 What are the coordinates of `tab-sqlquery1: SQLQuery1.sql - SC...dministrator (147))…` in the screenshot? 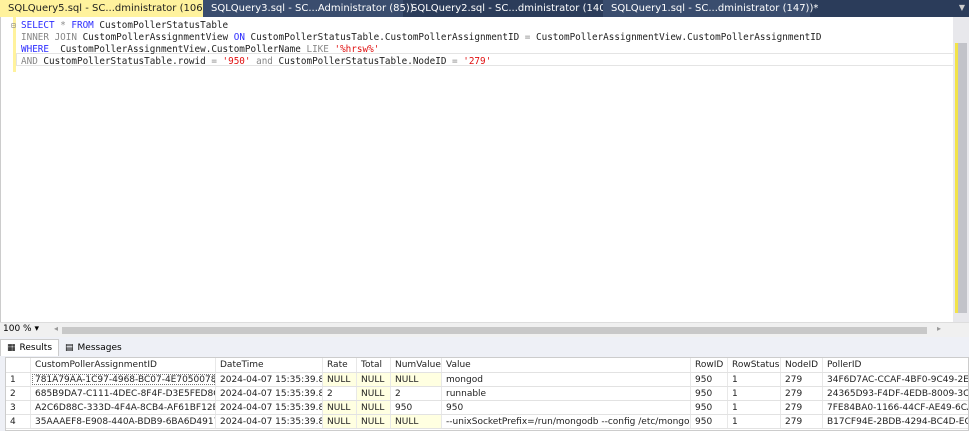 It's located at (710, 8).